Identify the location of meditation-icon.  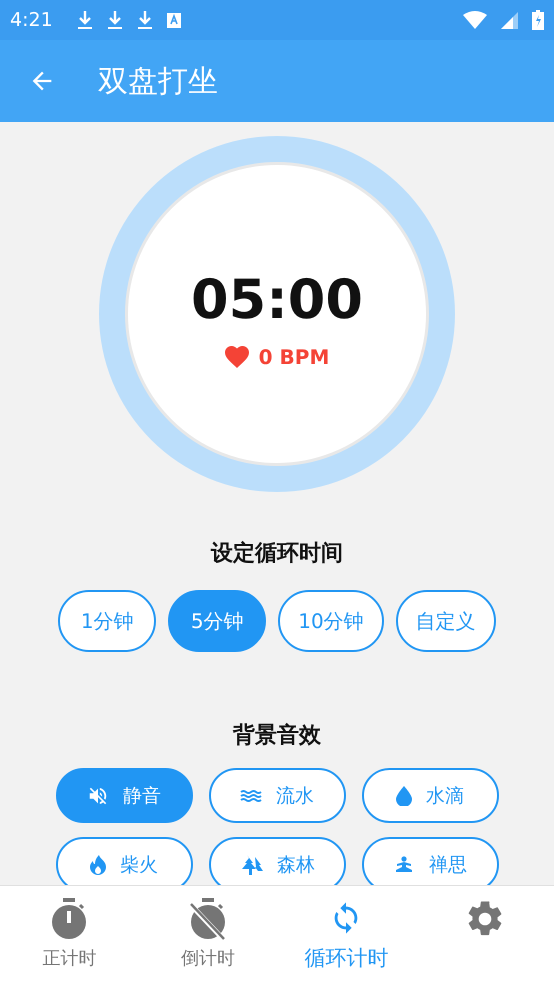
(404, 865).